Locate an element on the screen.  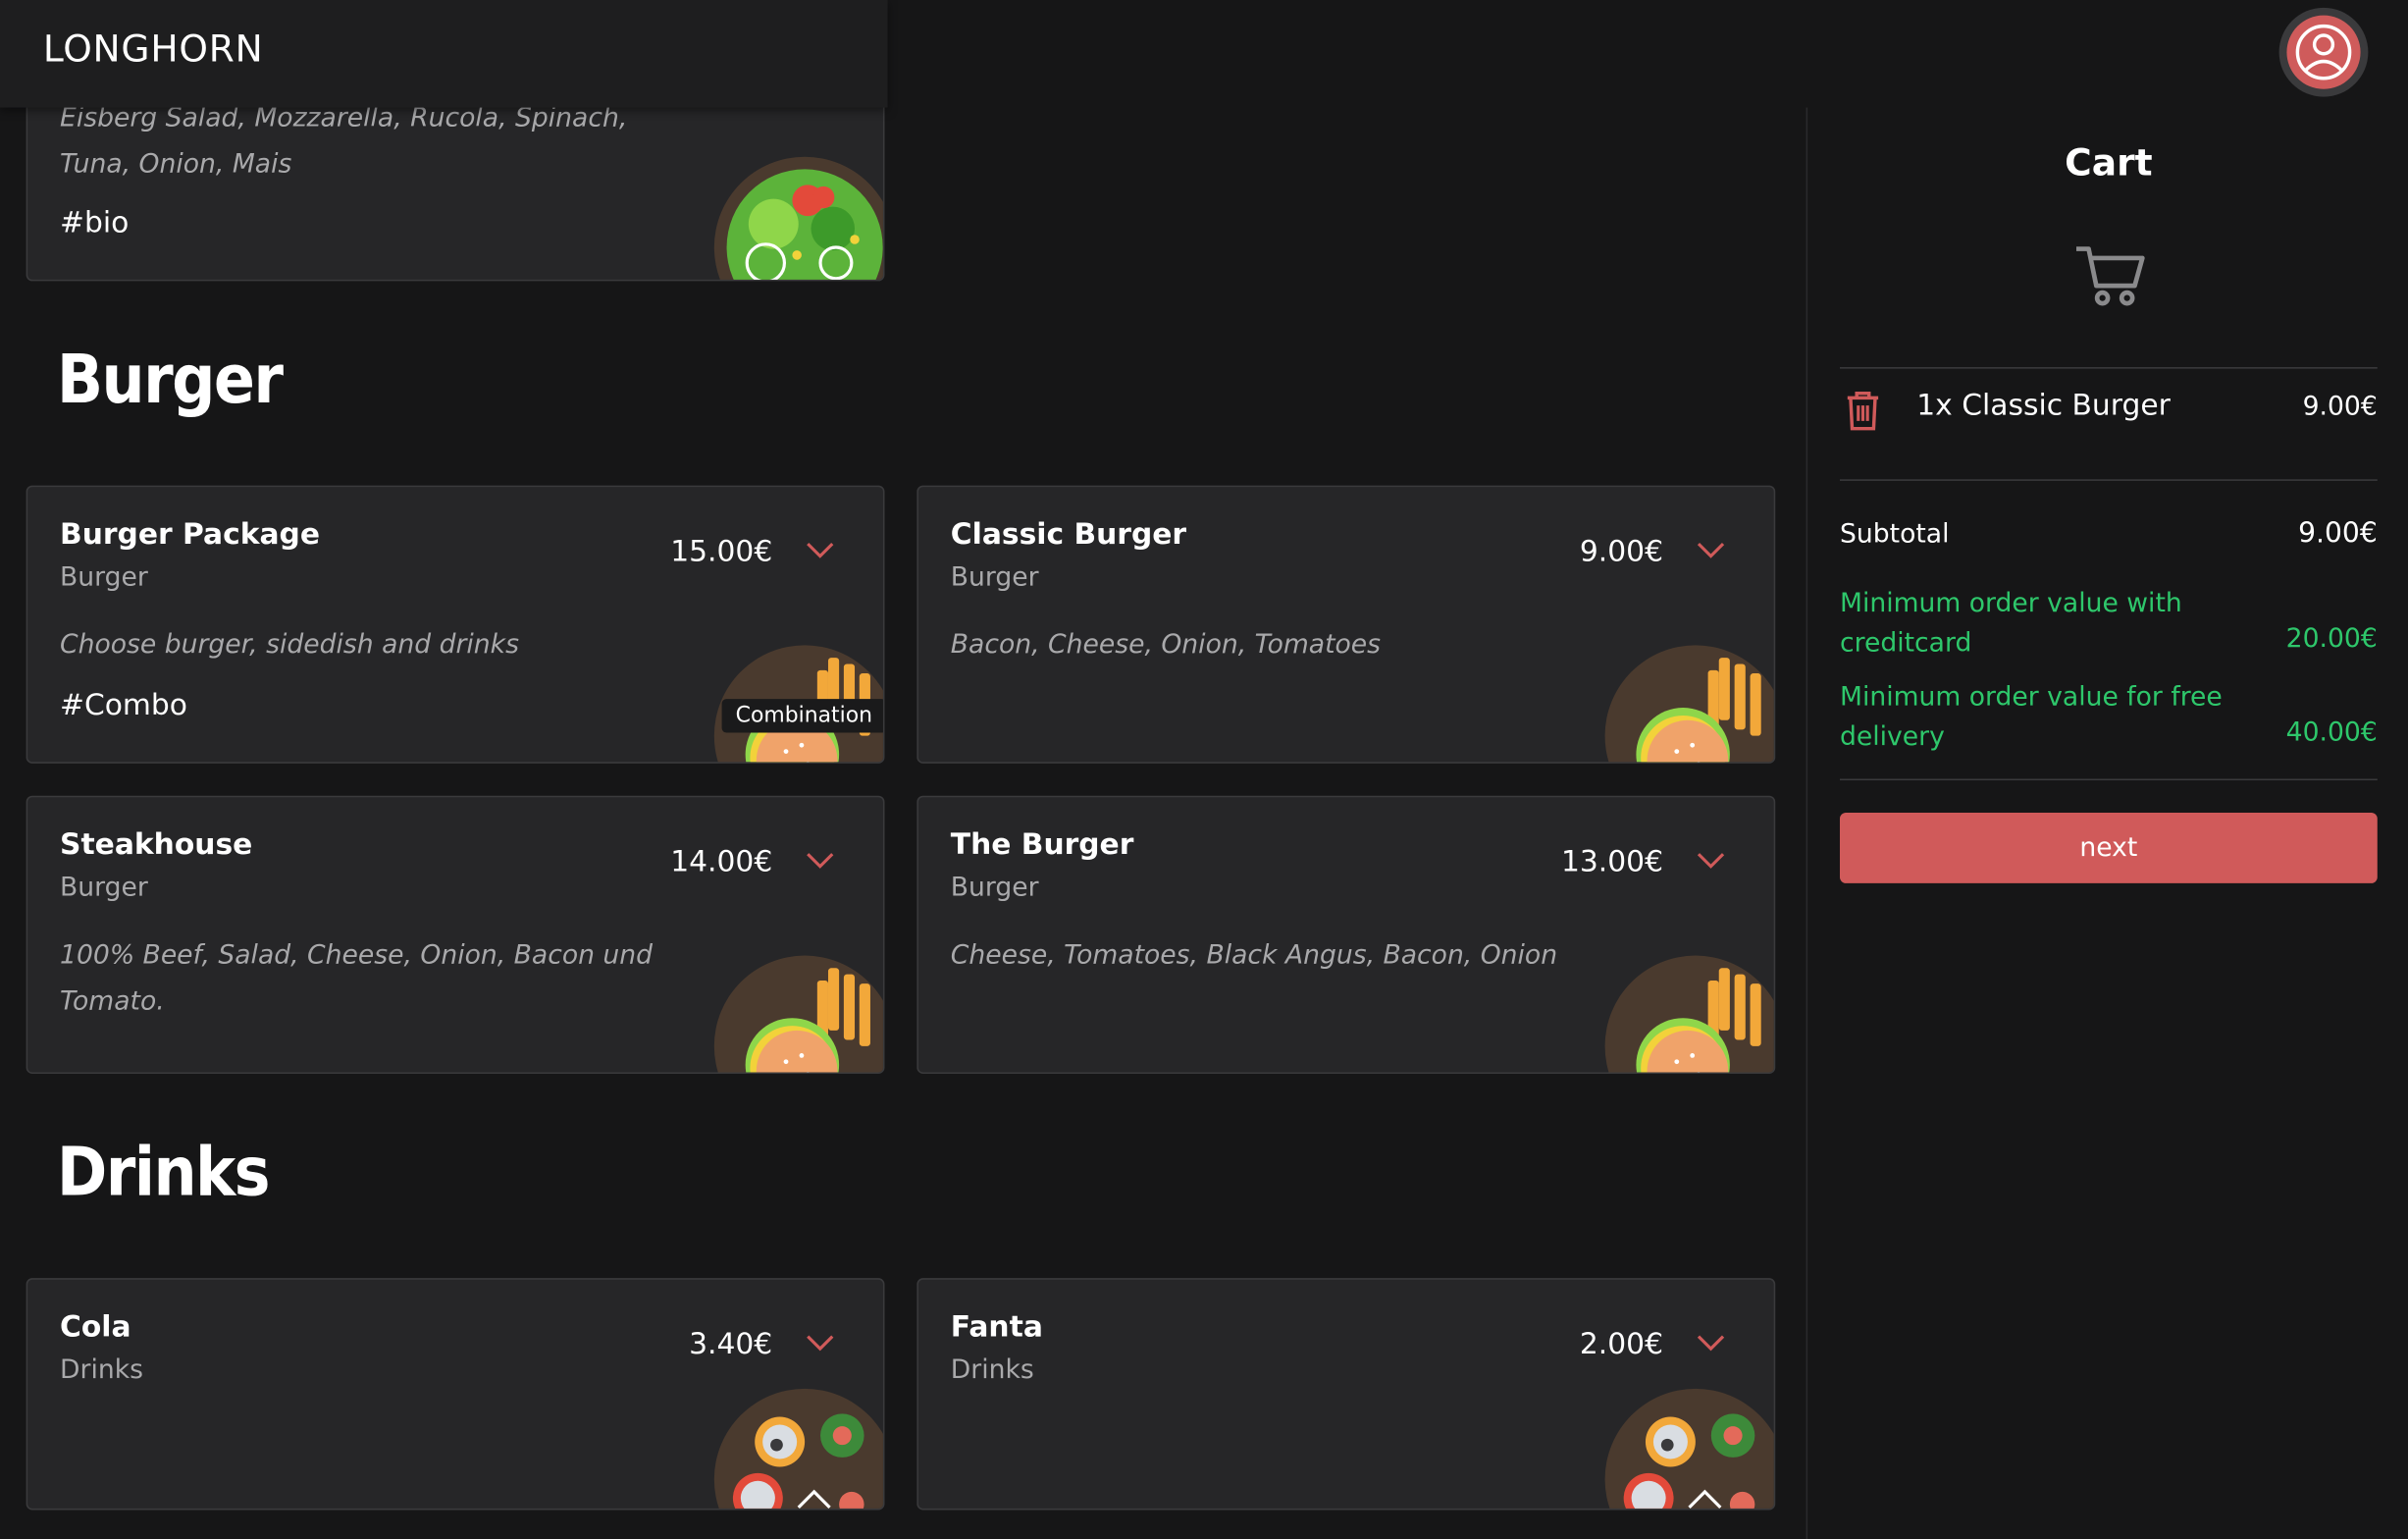
product-price: 14.00€ is located at coordinates (721, 861).